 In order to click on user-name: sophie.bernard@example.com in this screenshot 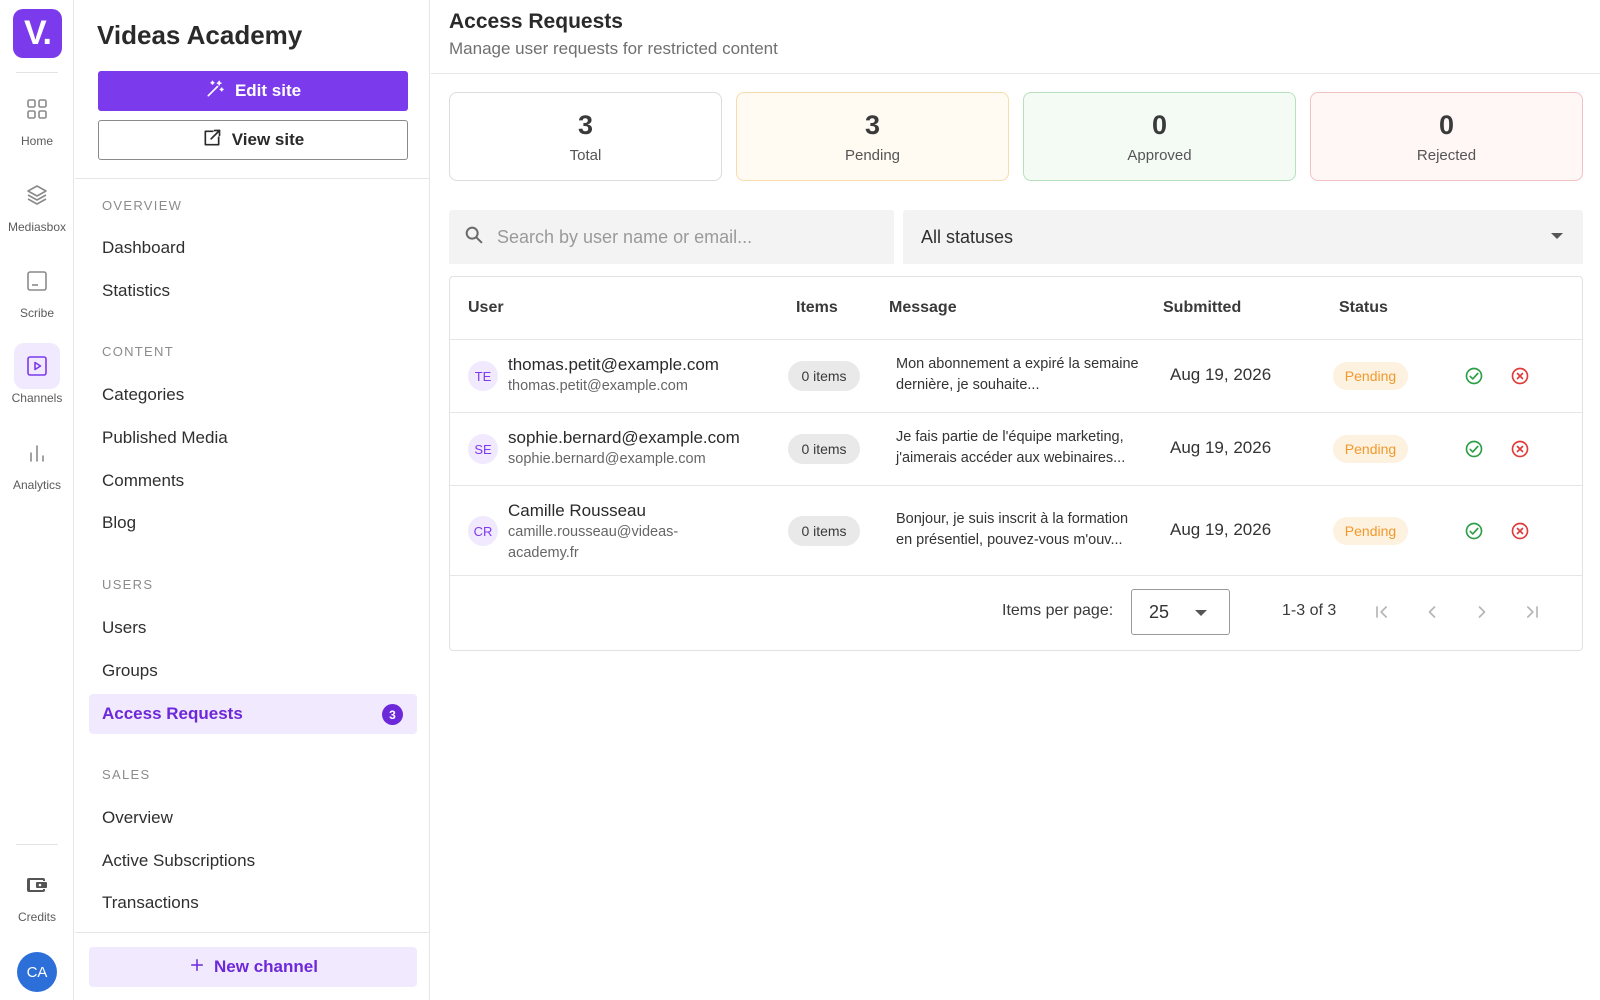, I will do `click(624, 437)`.